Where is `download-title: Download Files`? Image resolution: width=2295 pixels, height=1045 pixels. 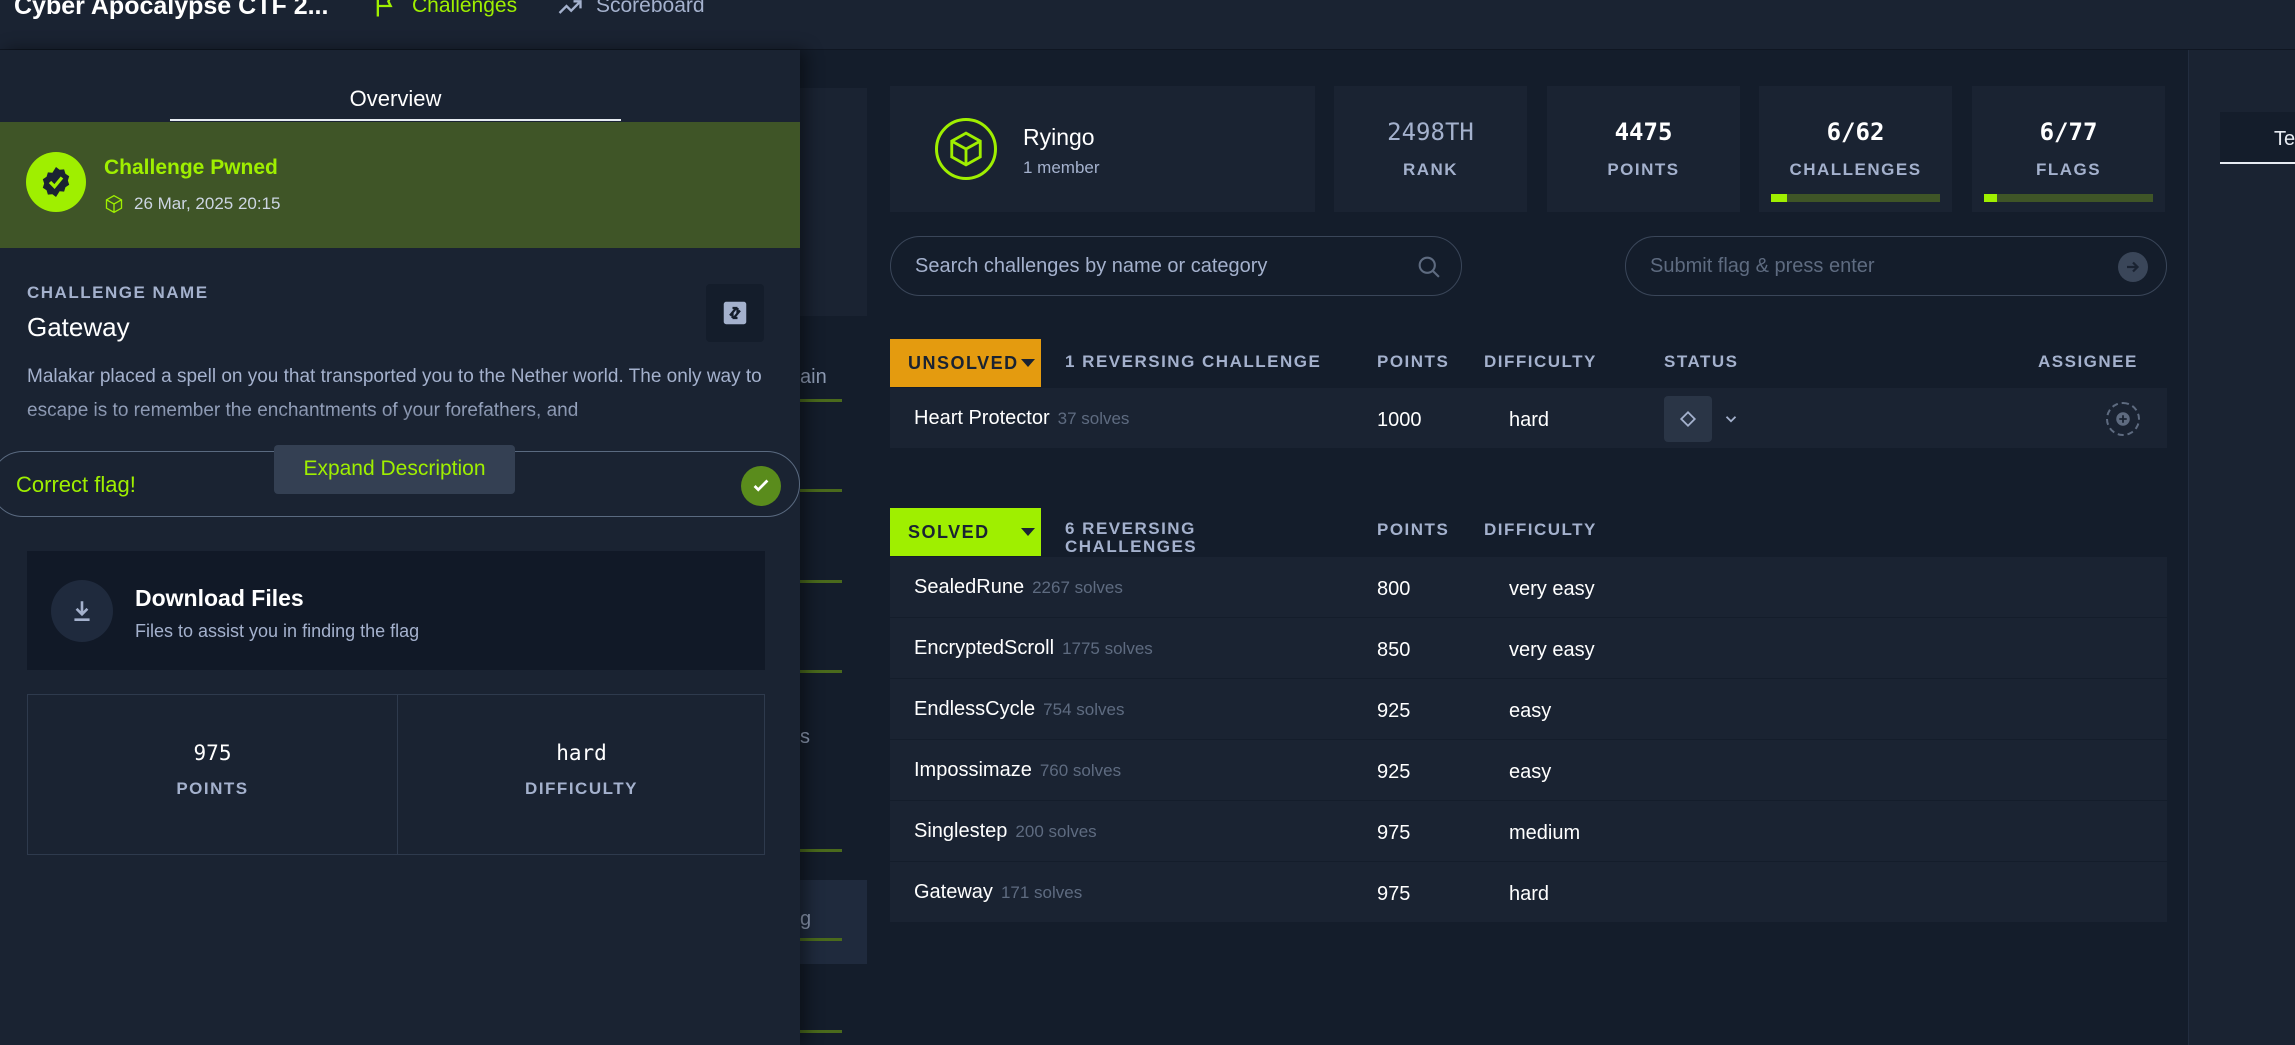 download-title: Download Files is located at coordinates (219, 598).